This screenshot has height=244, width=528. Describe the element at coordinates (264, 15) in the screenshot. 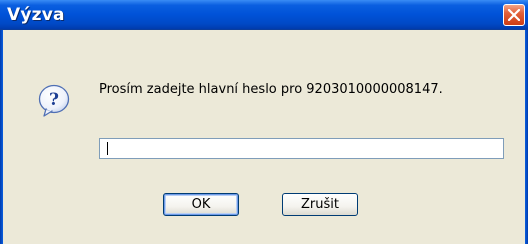

I see `title-bar: Výzva` at that location.